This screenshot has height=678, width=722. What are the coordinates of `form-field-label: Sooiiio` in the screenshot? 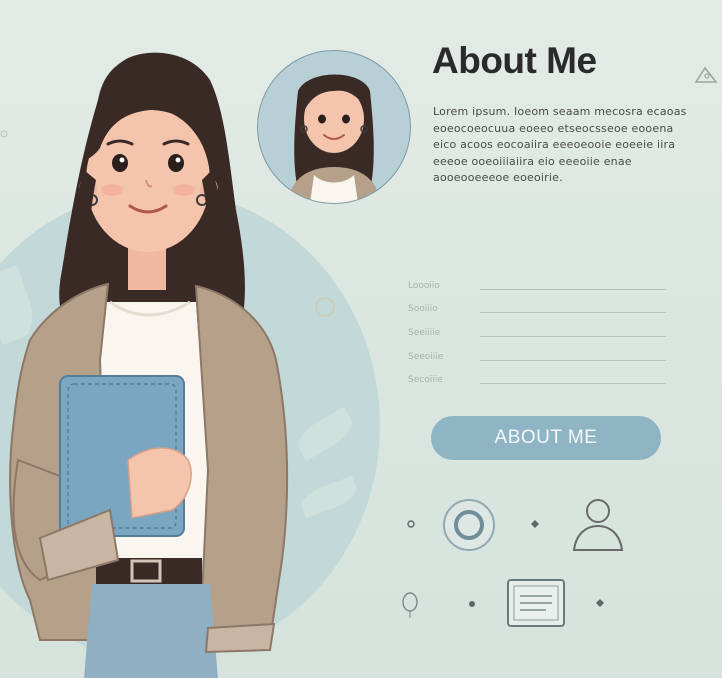 It's located at (423, 309).